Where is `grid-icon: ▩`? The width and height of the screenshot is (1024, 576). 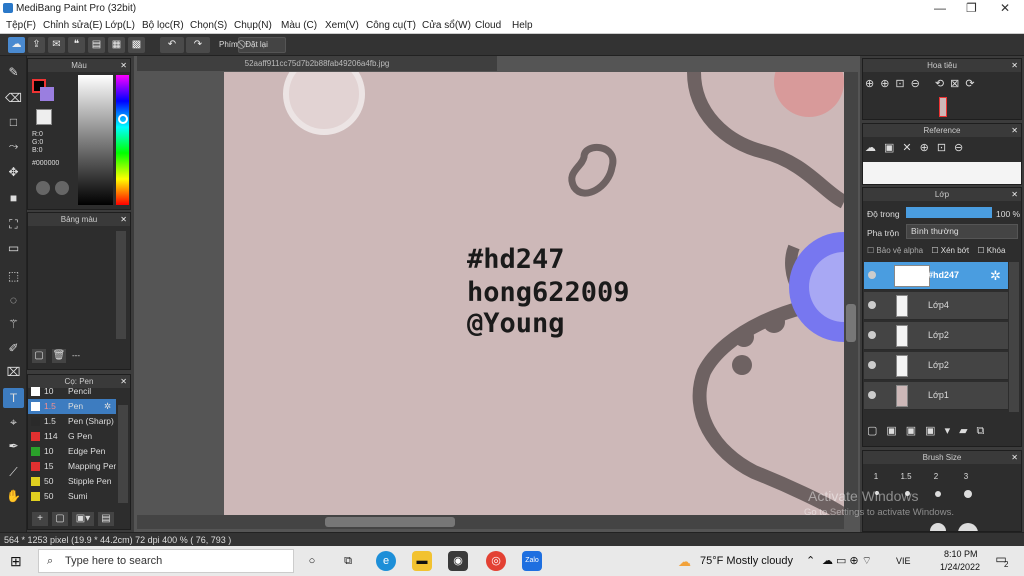
grid-icon: ▩ is located at coordinates (136, 45).